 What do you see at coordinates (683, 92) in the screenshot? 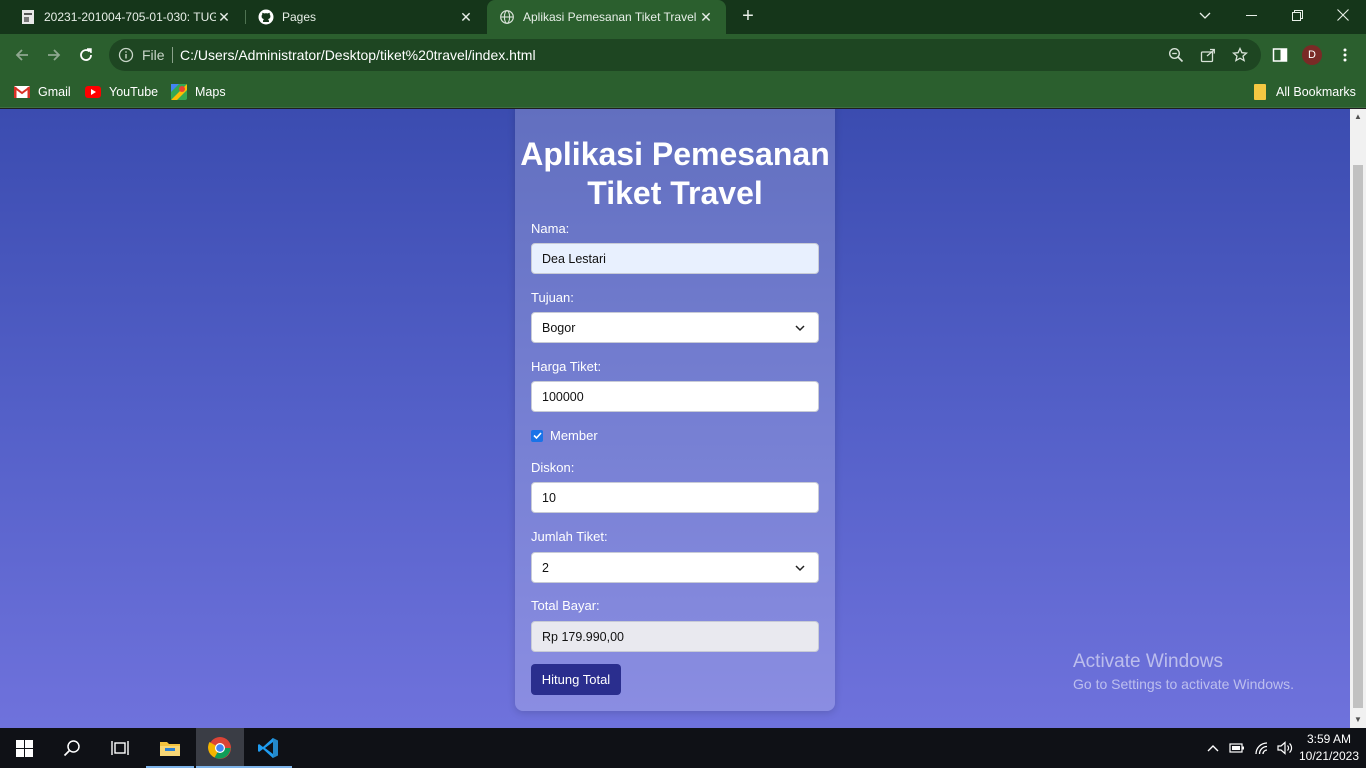
I see `bookmarks-bar: Gmail YouTube Maps All Bookmarks` at bounding box center [683, 92].